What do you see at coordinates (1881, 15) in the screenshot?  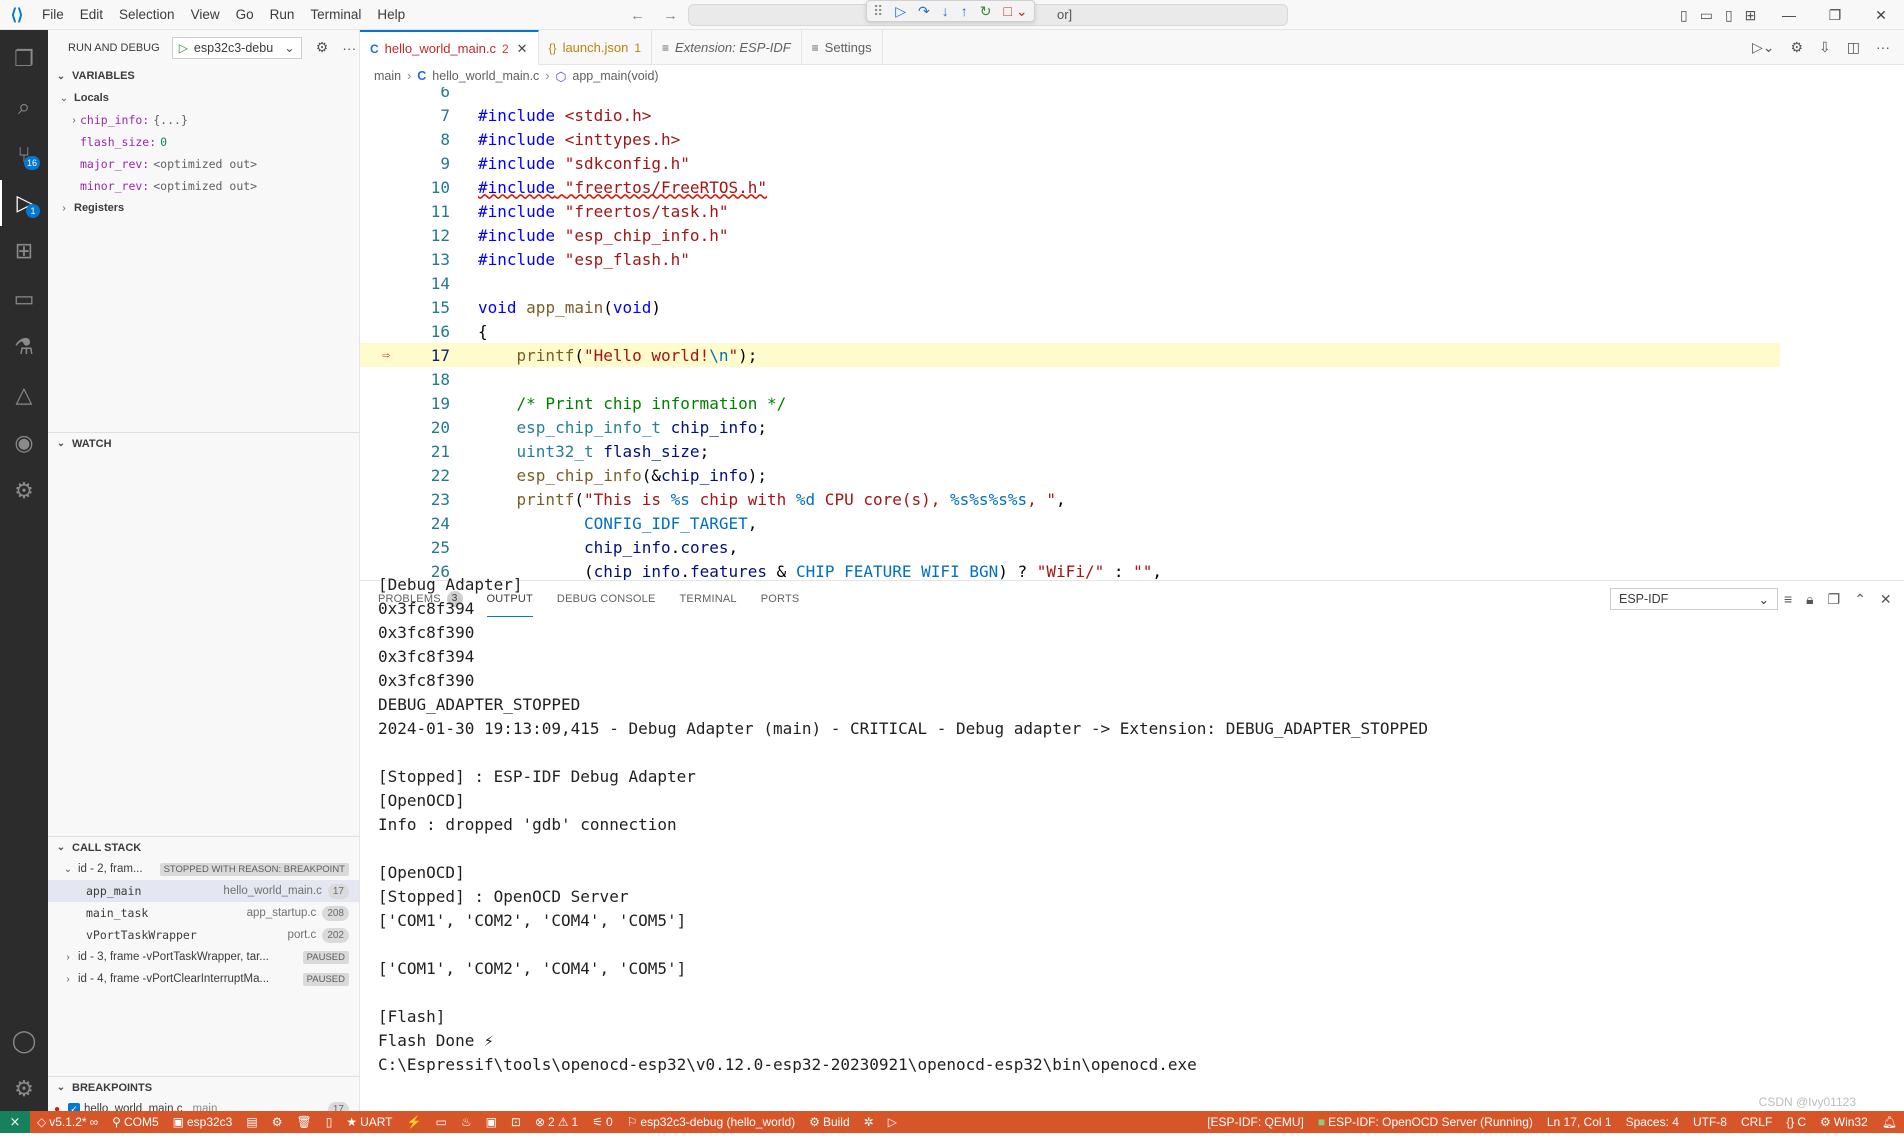 I see `close-window-icon: ✕` at bounding box center [1881, 15].